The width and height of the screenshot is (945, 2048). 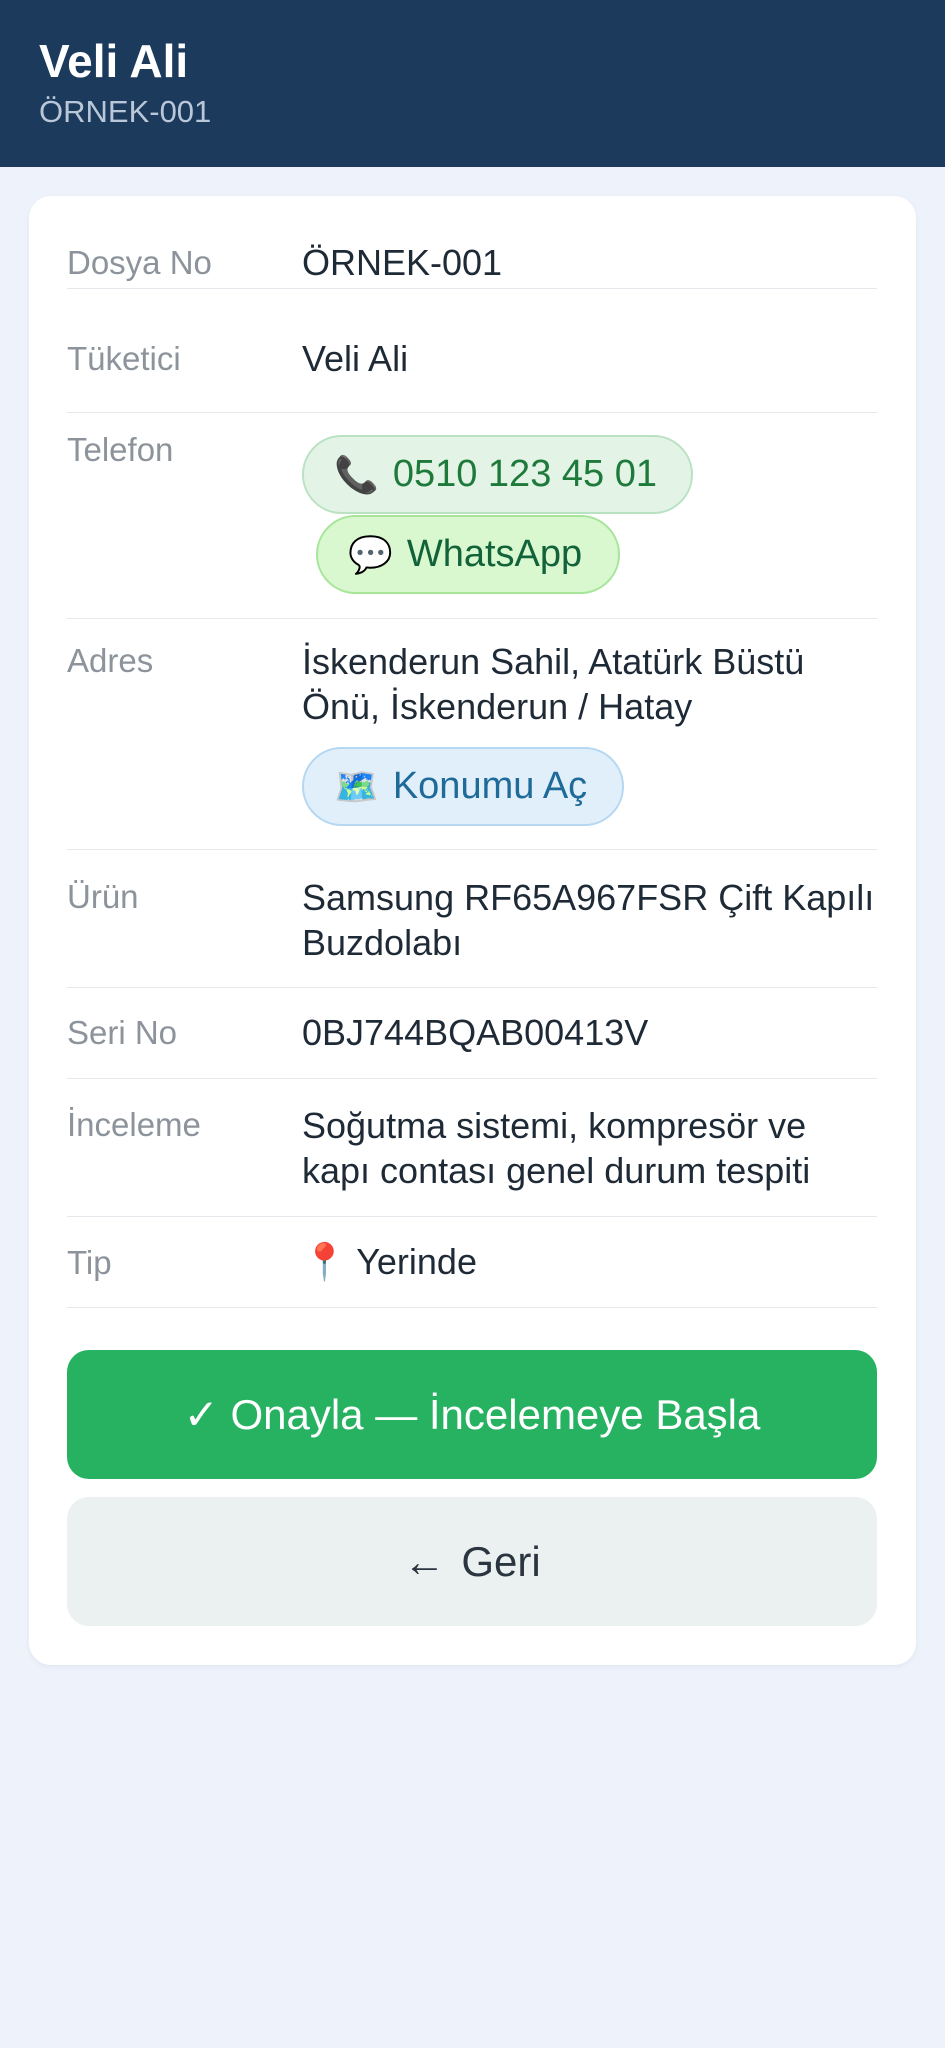 I want to click on speech-bubble-icon: 💬, so click(x=370, y=554).